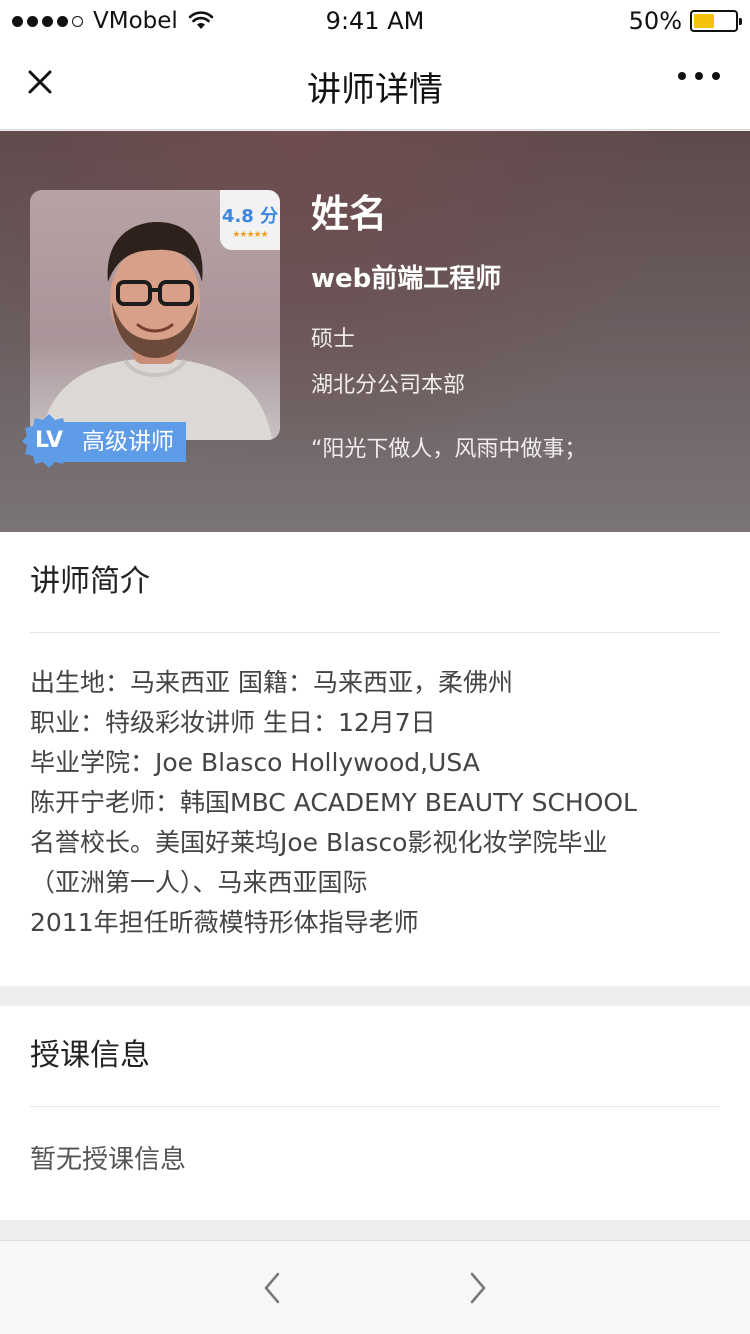 The image size is (750, 1334). I want to click on intro-line: 2011年担任昕薇模特形体指导老师, so click(224, 922).